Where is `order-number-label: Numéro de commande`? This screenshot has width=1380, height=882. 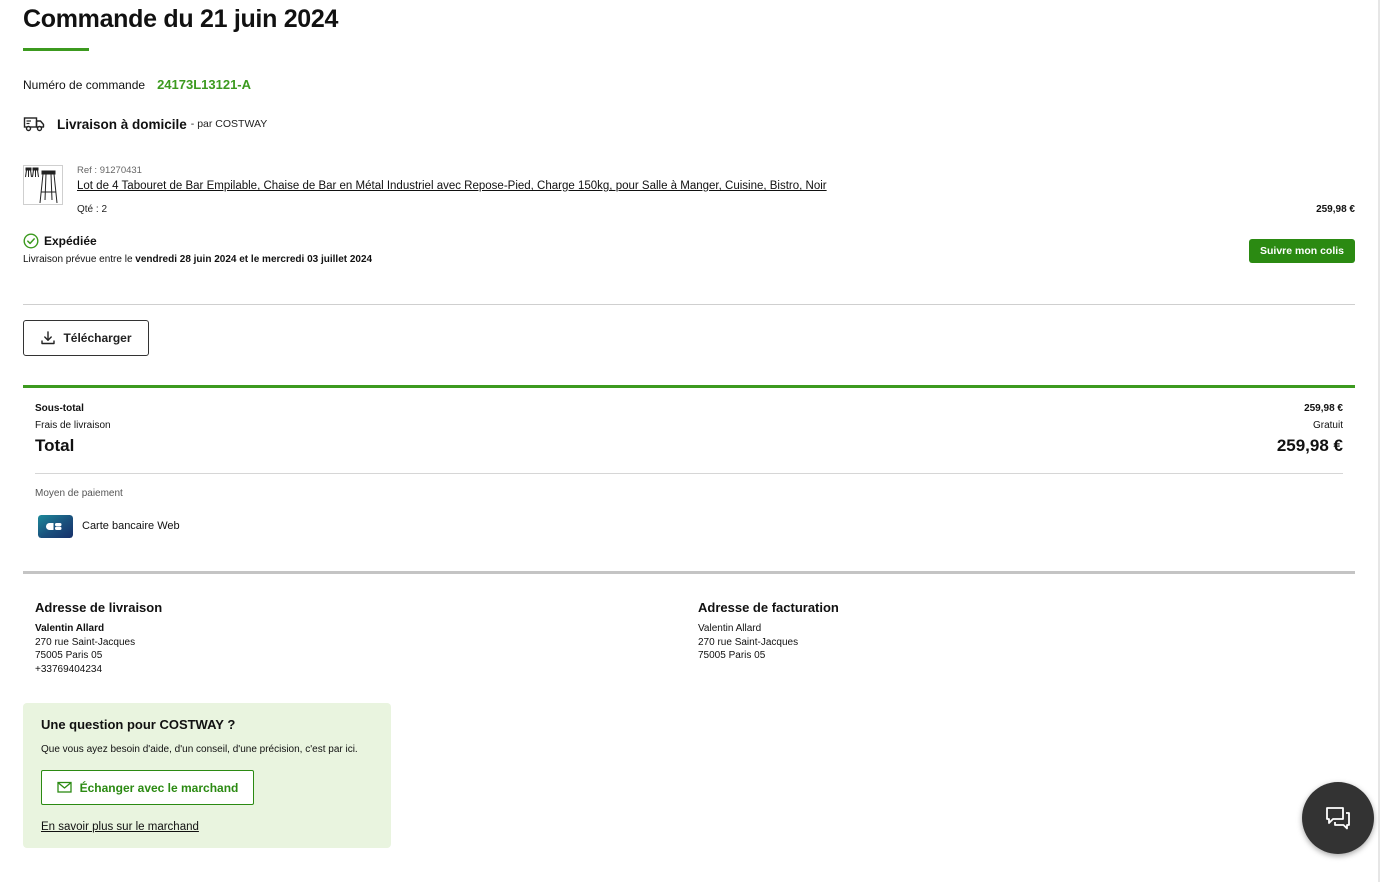
order-number-label: Numéro de commande is located at coordinates (84, 84).